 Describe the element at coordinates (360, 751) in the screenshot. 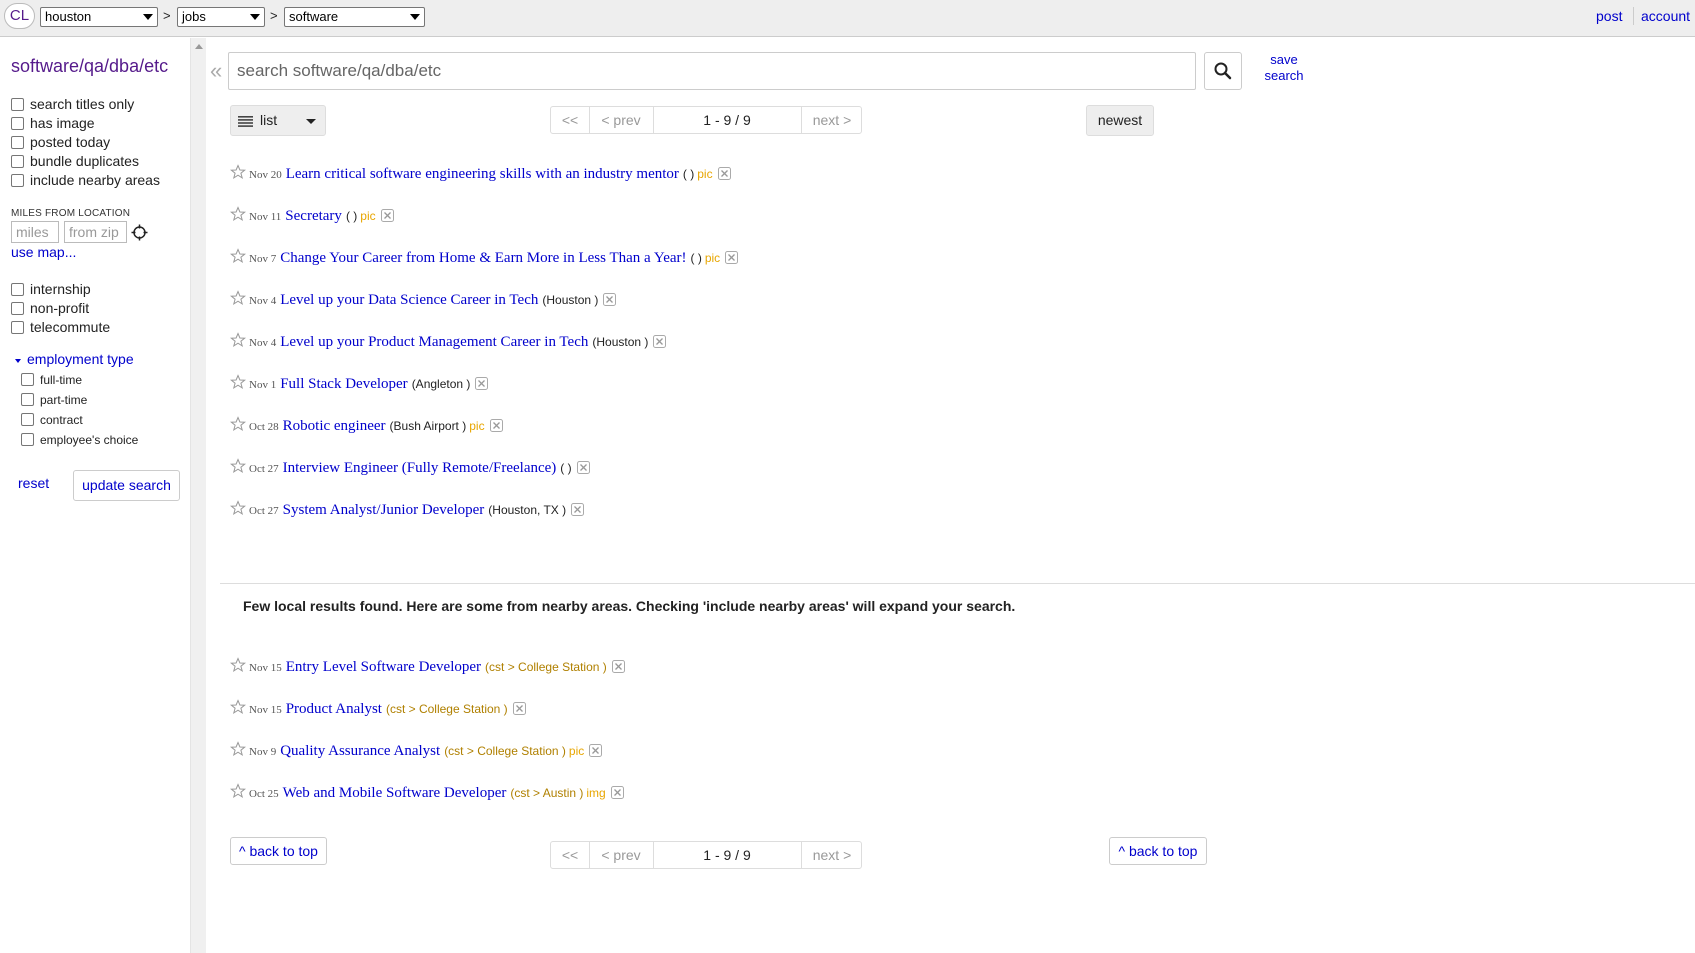

I see `result-title-link: Quality Assurance Analyst` at that location.